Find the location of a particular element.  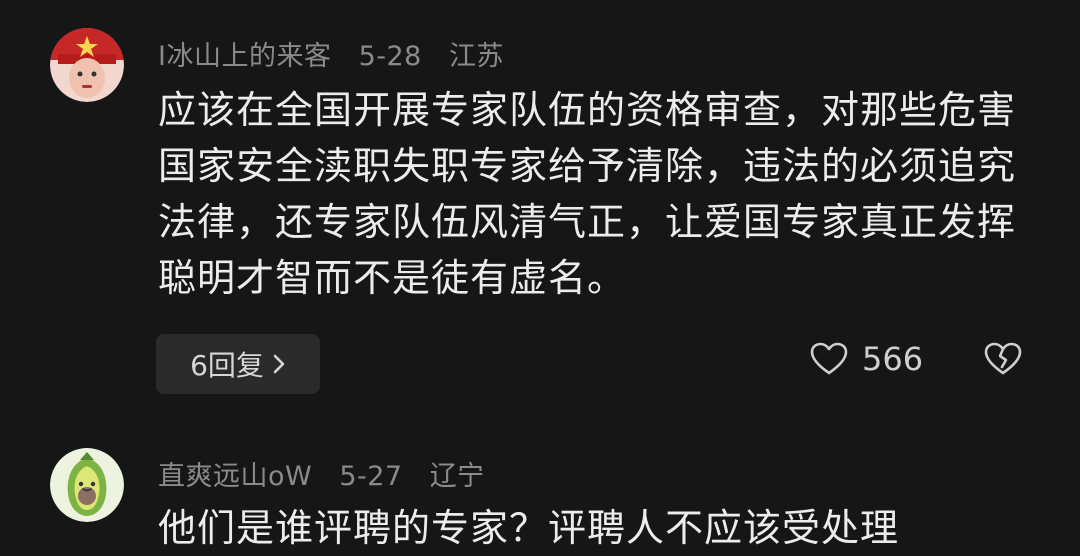

comment-meta: I冰山上的来客 5-28 江苏 is located at coordinates (340, 53).